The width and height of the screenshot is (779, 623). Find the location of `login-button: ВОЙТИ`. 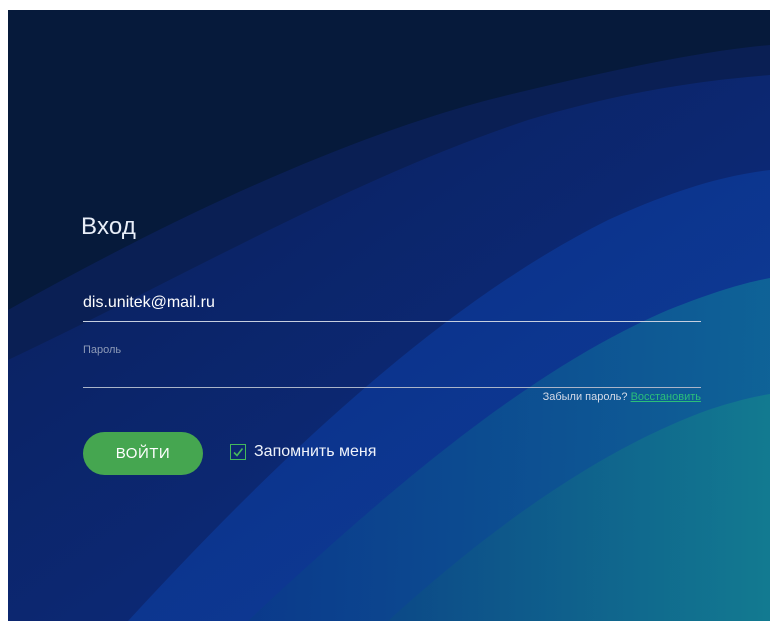

login-button: ВОЙТИ is located at coordinates (143, 453).